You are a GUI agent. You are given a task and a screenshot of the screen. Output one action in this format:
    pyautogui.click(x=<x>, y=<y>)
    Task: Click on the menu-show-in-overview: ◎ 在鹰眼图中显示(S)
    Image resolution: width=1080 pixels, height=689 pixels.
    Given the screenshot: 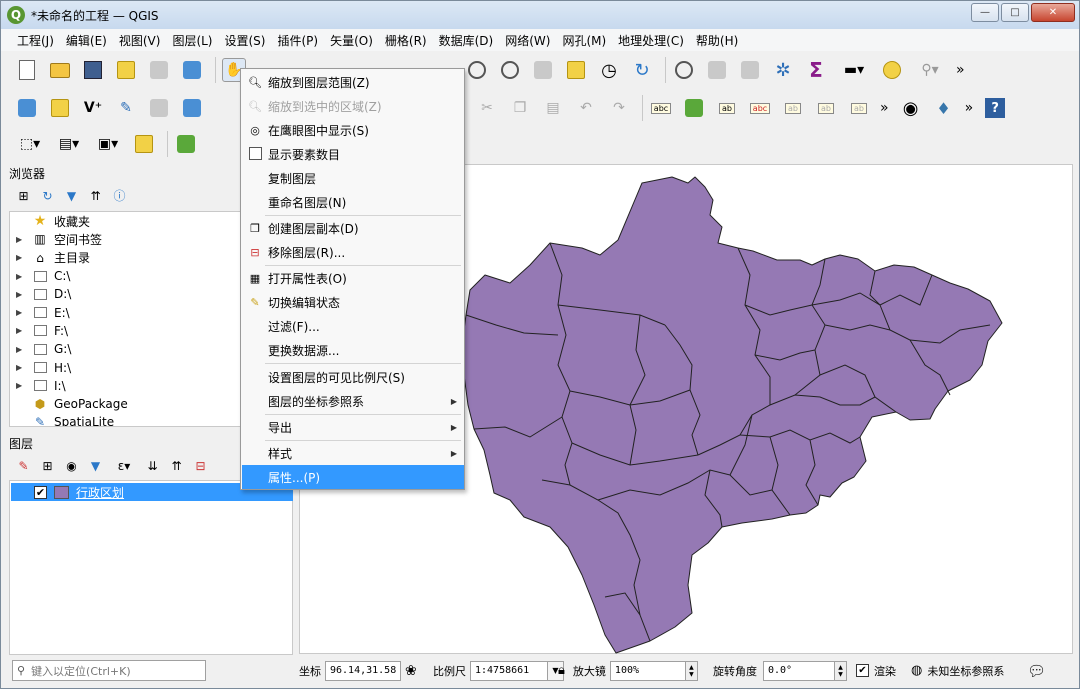 What is the action you would take?
    pyautogui.click(x=353, y=130)
    